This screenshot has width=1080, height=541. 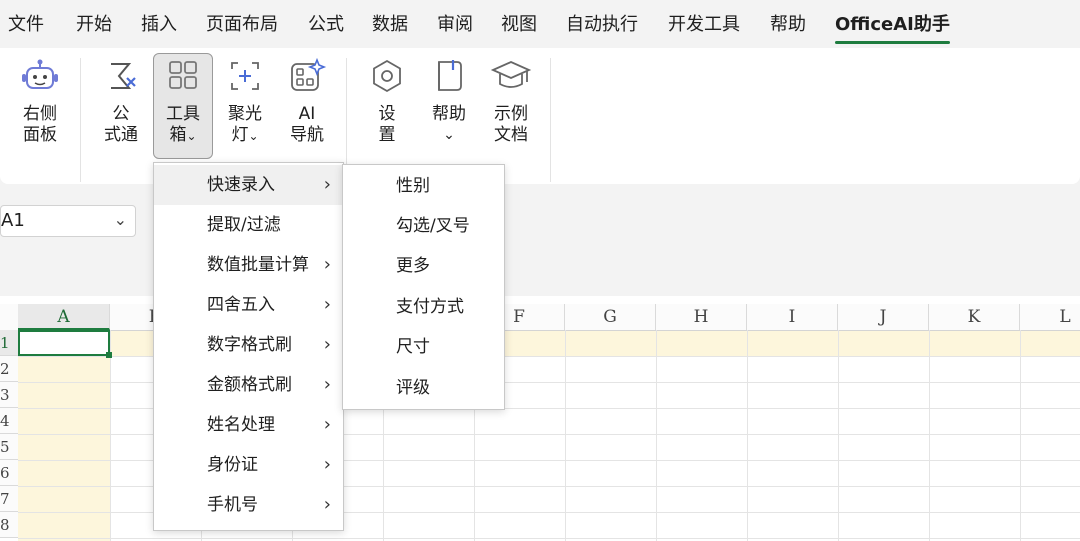 I want to click on submenu-item-payment-method: 支付方式, so click(x=423, y=307).